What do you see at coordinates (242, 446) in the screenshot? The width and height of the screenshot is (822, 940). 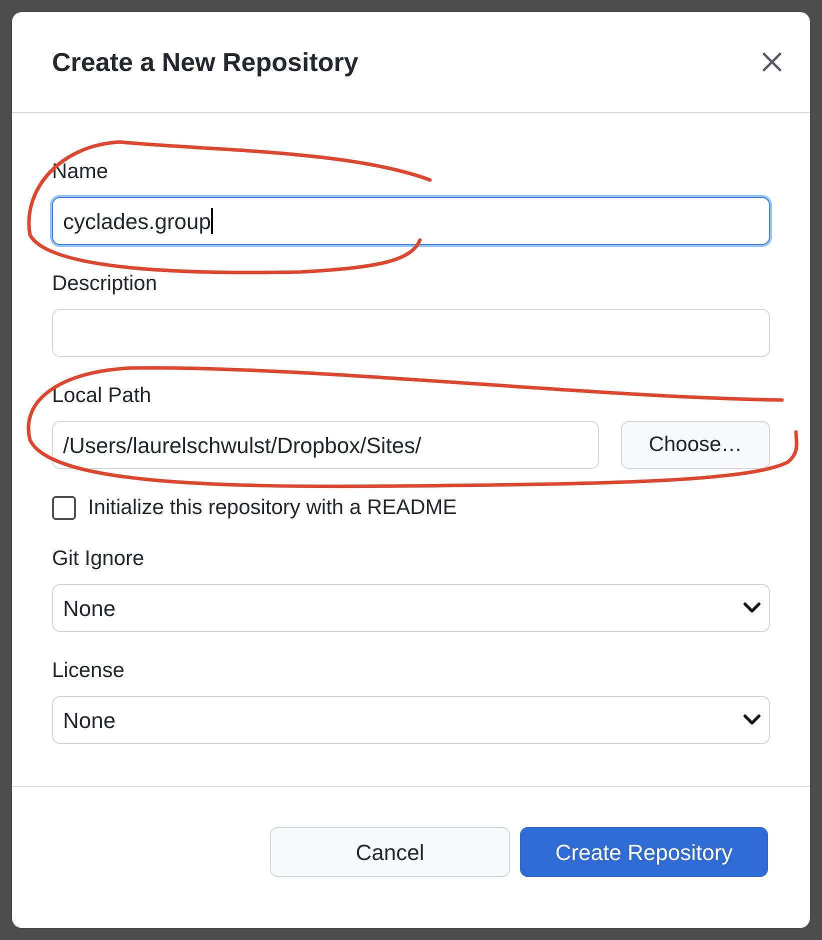 I see `field-value: /Users/laurelschwulst/Dropbox/Sites/` at bounding box center [242, 446].